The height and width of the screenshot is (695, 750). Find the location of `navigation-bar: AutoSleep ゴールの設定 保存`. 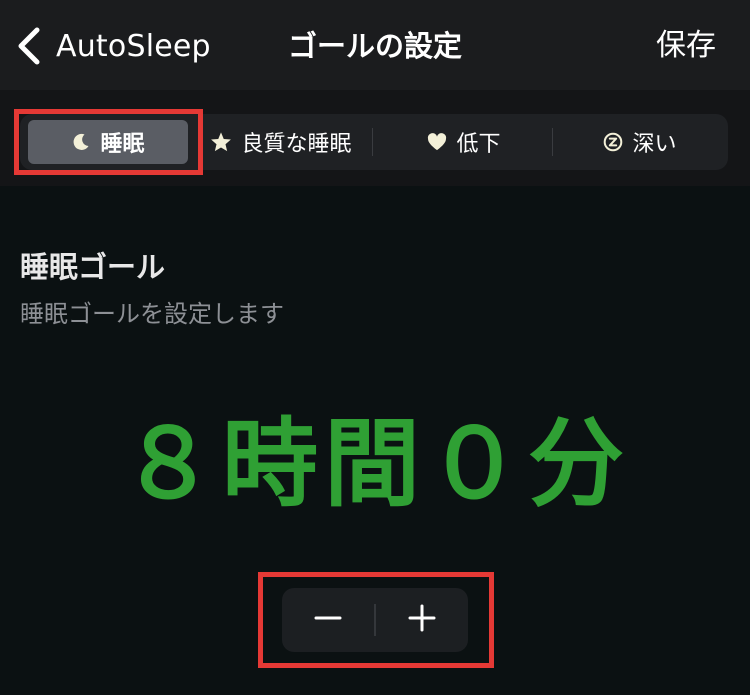

navigation-bar: AutoSleep ゴールの設定 保存 is located at coordinates (375, 45).